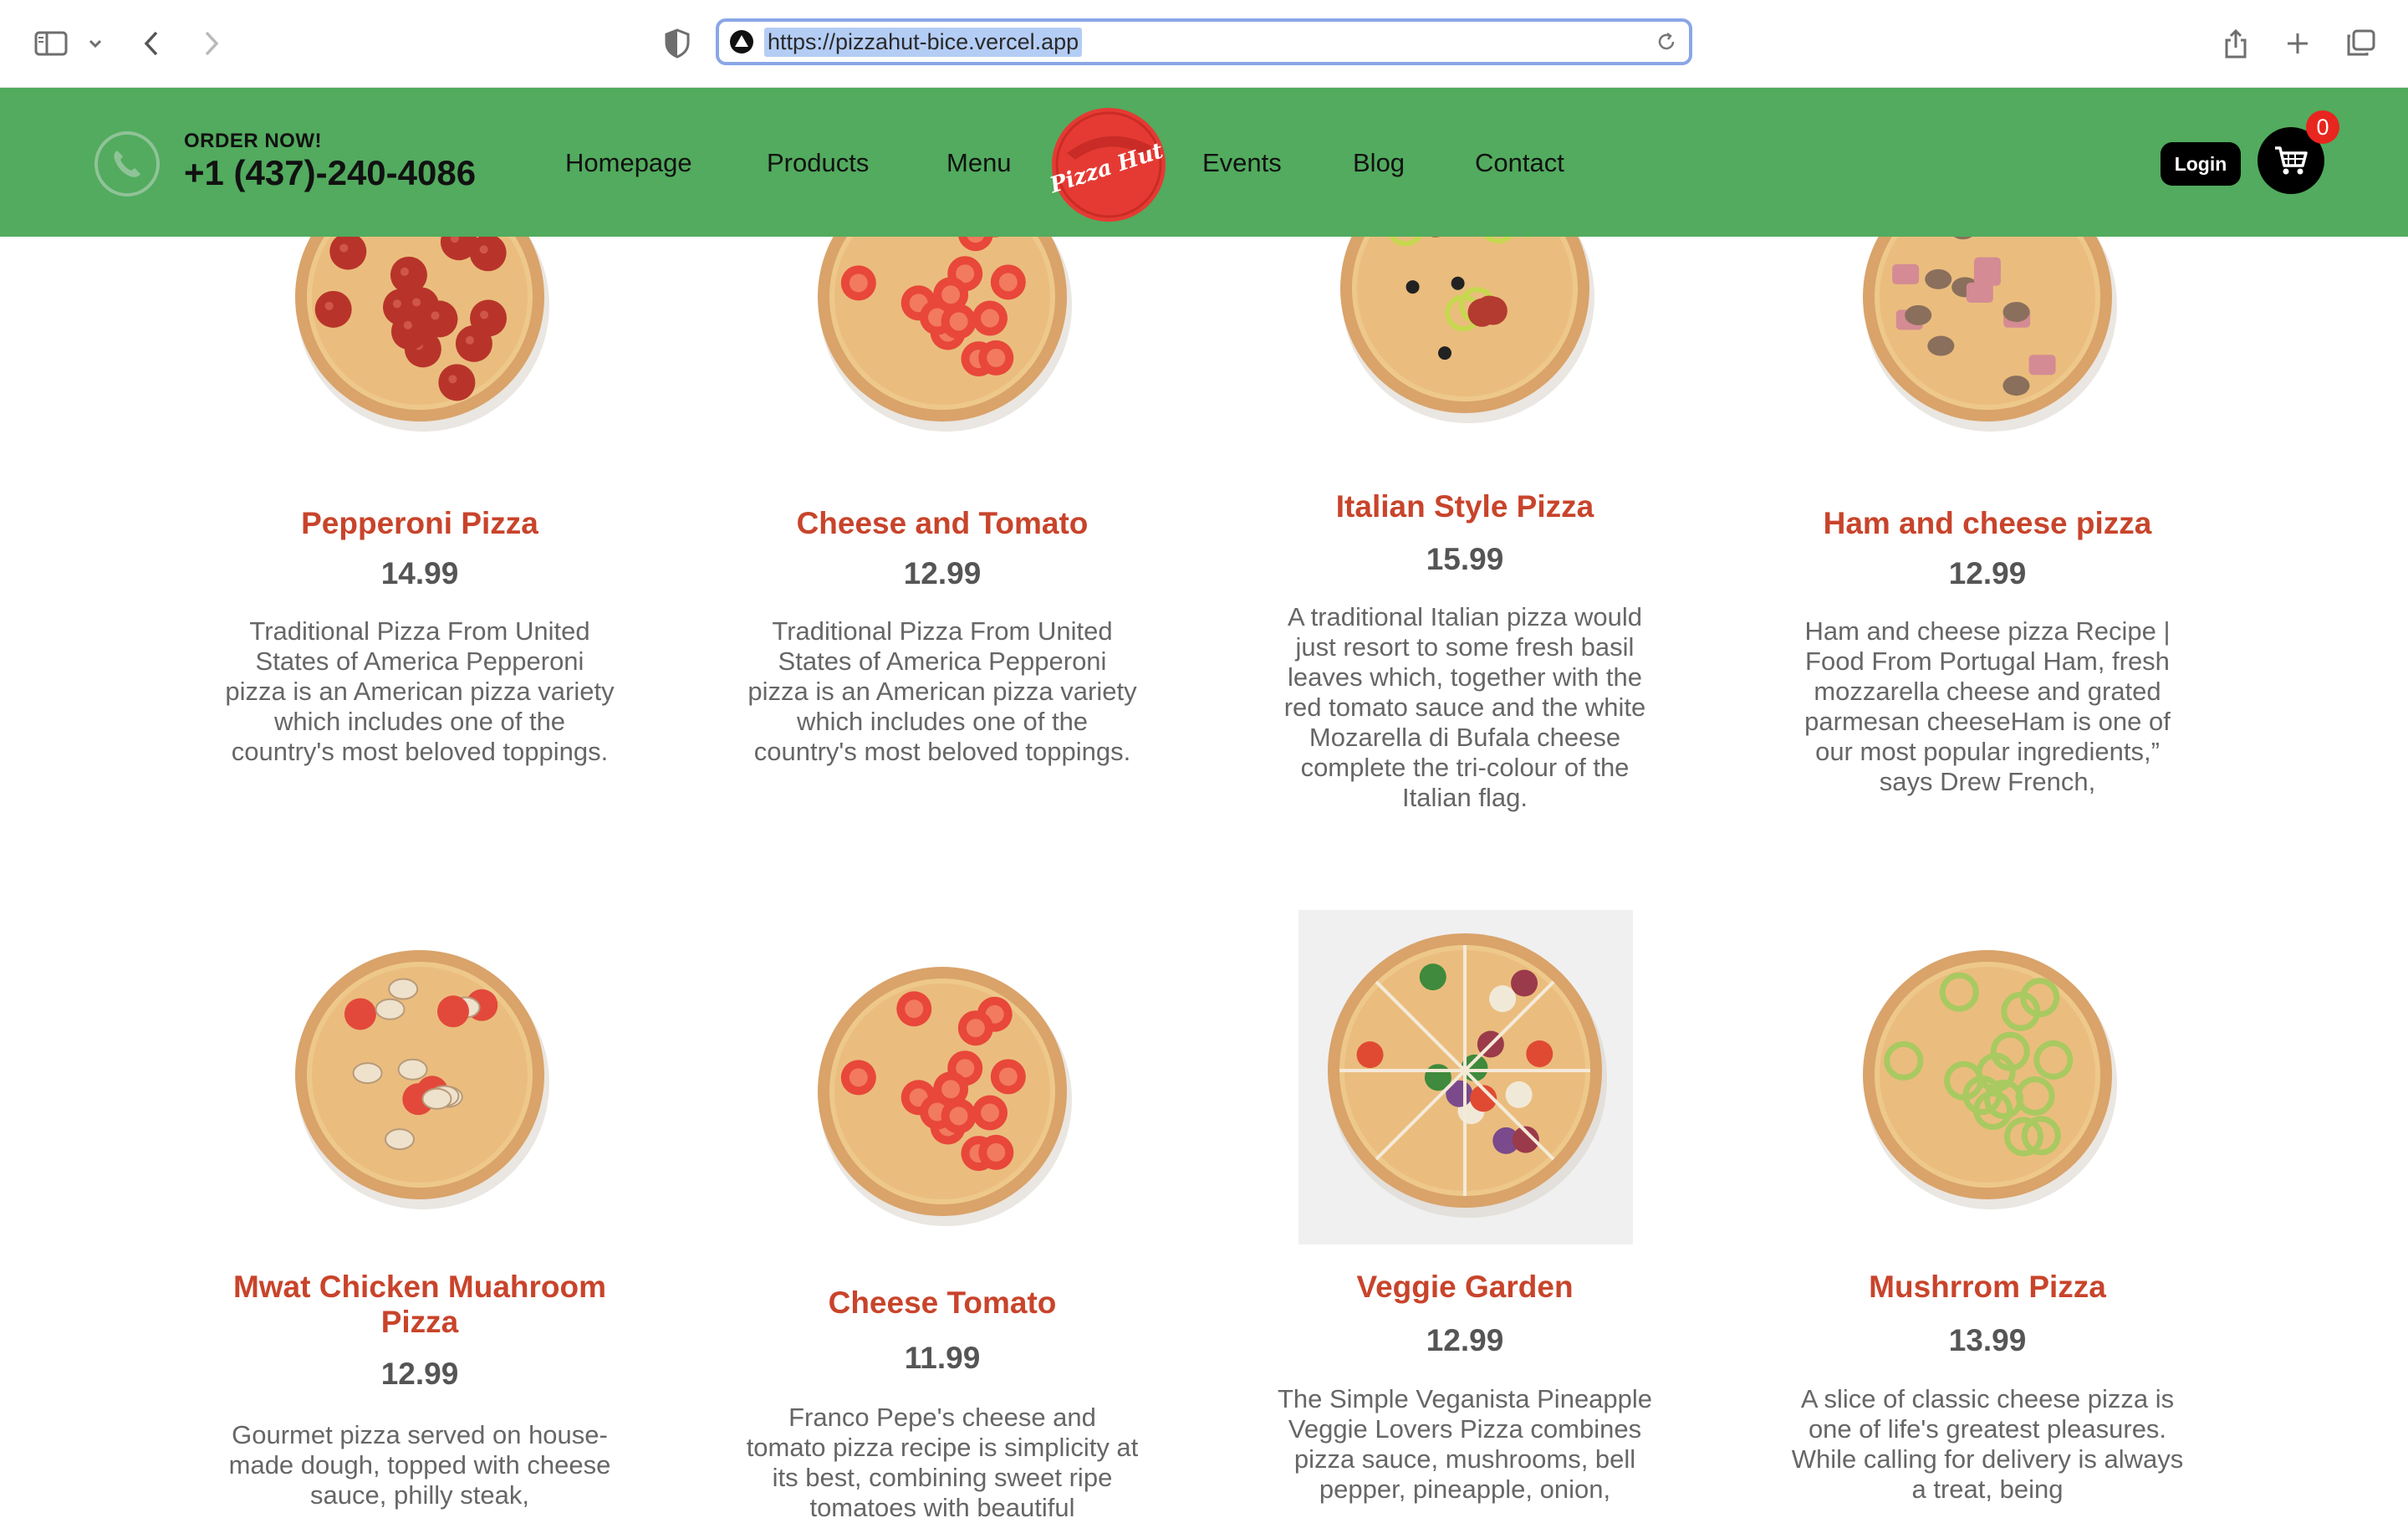 This screenshot has width=2408, height=1523. Describe the element at coordinates (1465, 1287) in the screenshot. I see `product-name: Veggie Garden` at that location.